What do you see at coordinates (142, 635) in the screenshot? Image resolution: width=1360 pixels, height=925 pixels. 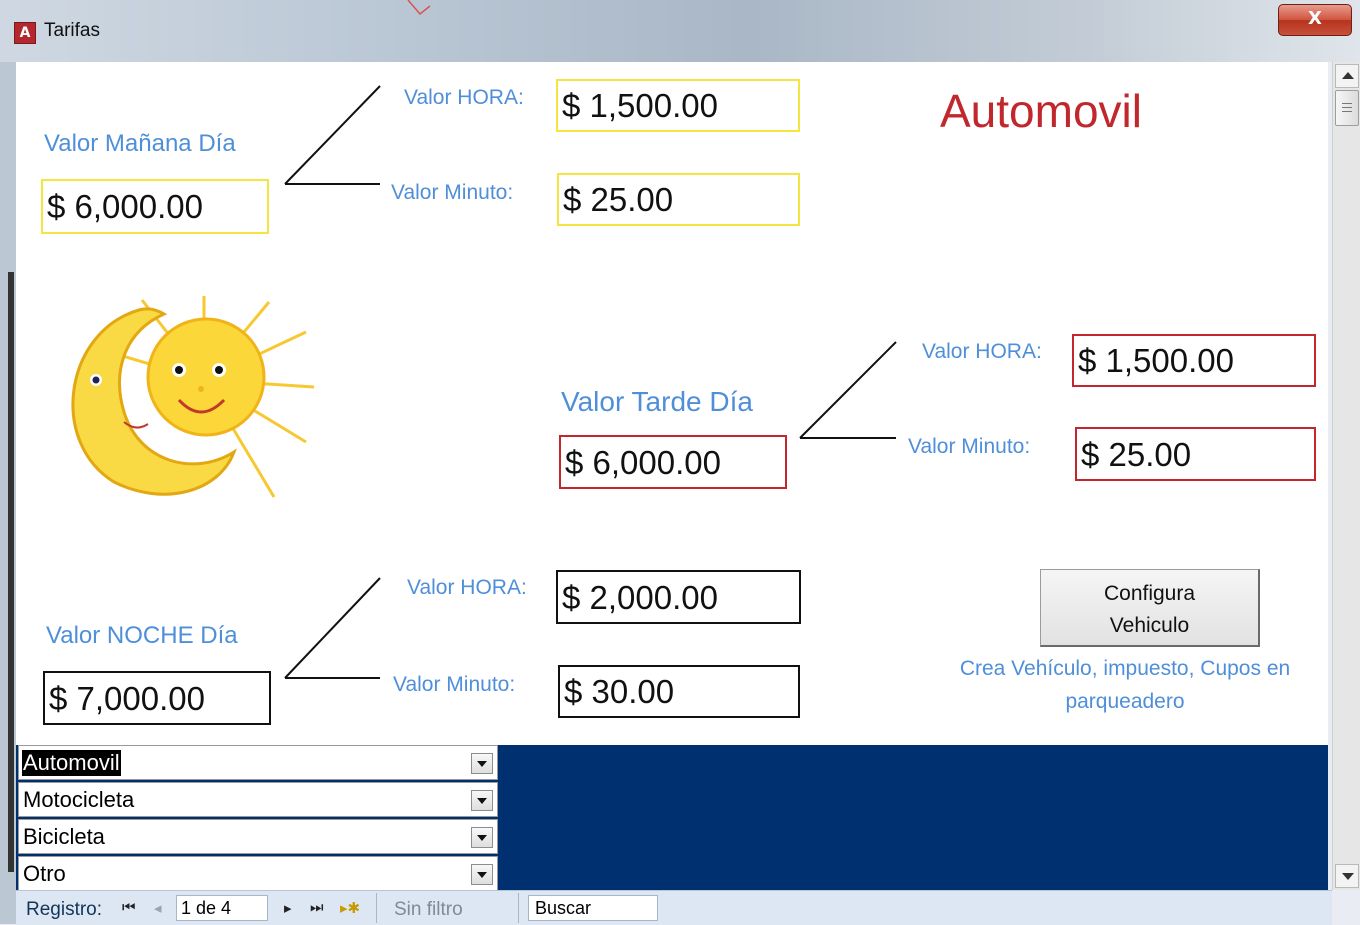 I see `night-label: Valor NOCHE Día` at bounding box center [142, 635].